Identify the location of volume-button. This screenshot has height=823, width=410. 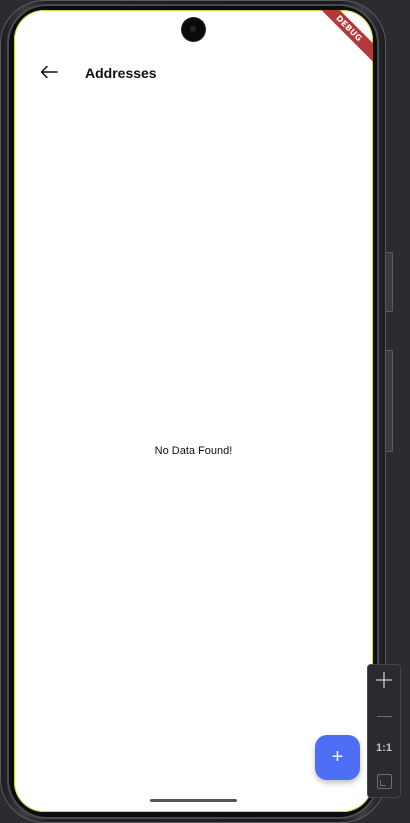
(389, 401).